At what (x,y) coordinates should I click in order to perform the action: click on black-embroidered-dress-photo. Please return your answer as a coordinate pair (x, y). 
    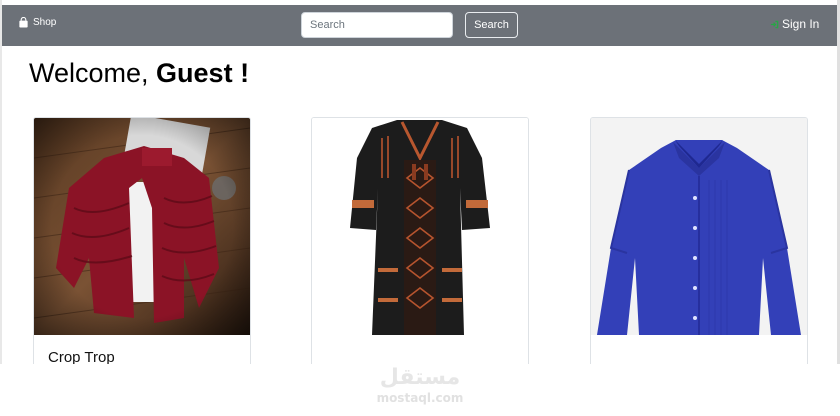
    Looking at the image, I should click on (420, 226).